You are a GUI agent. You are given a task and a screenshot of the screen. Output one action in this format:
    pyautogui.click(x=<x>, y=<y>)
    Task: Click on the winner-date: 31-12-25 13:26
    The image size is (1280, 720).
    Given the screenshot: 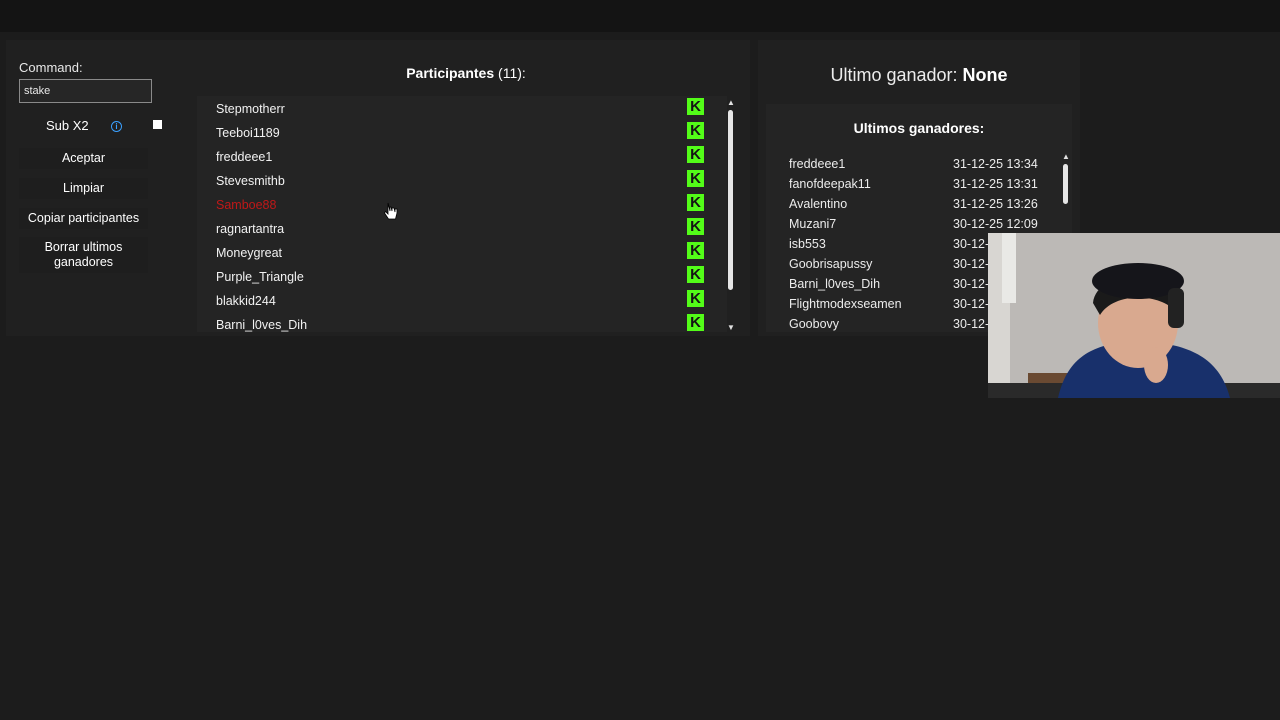 What is the action you would take?
    pyautogui.click(x=995, y=204)
    